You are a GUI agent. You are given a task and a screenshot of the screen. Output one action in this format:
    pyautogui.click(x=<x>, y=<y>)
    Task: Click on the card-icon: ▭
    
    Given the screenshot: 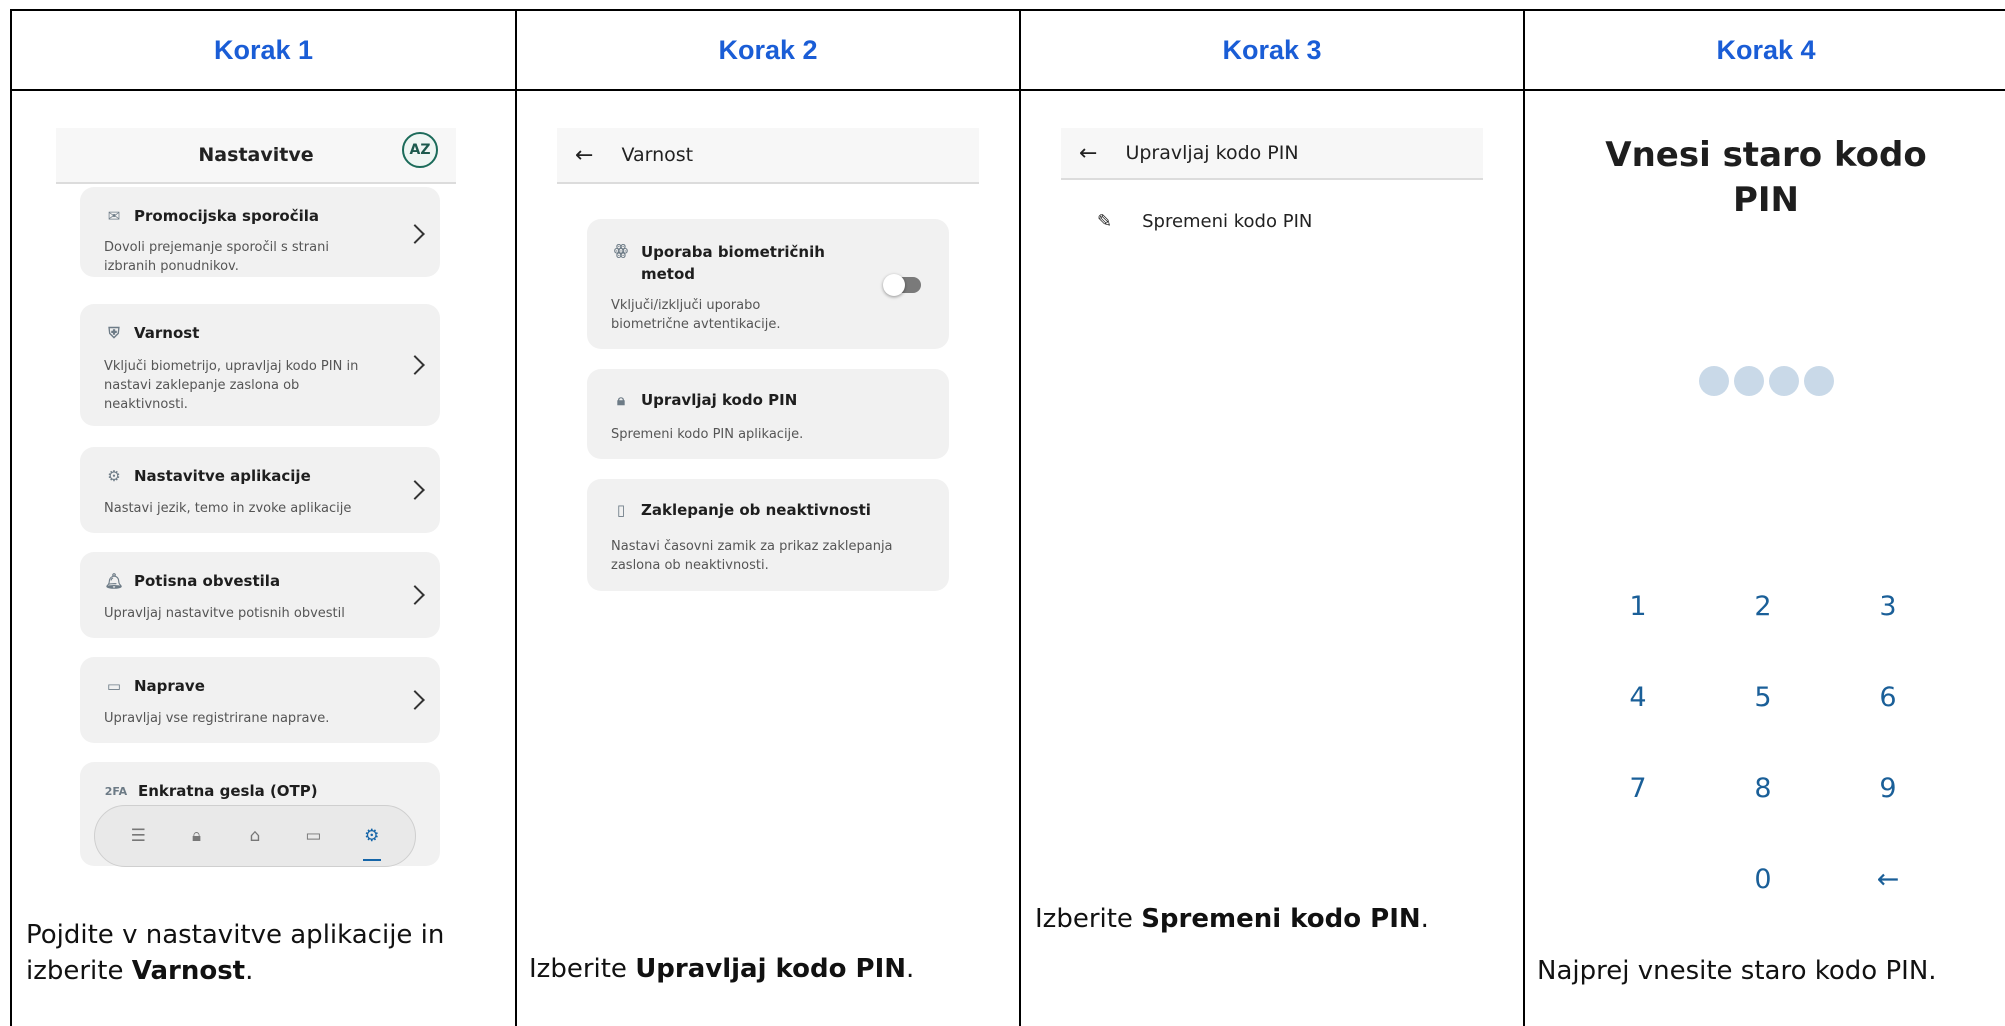 What is the action you would take?
    pyautogui.click(x=313, y=836)
    